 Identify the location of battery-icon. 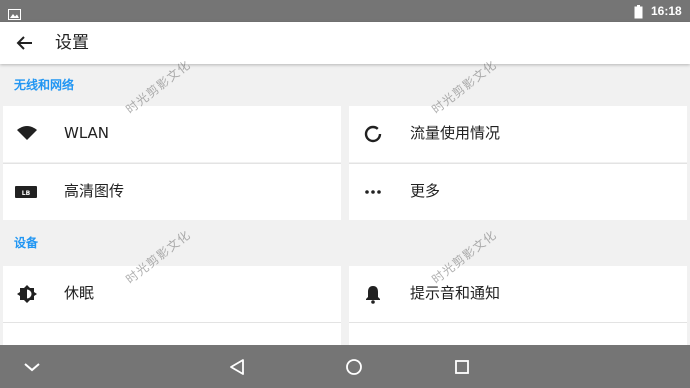
(638, 13).